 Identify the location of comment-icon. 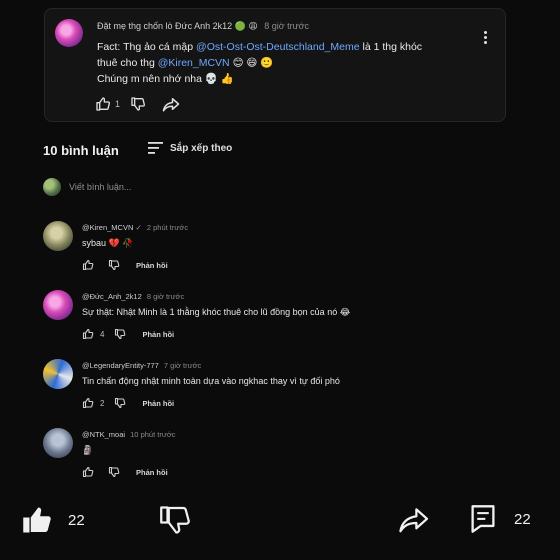
(483, 519).